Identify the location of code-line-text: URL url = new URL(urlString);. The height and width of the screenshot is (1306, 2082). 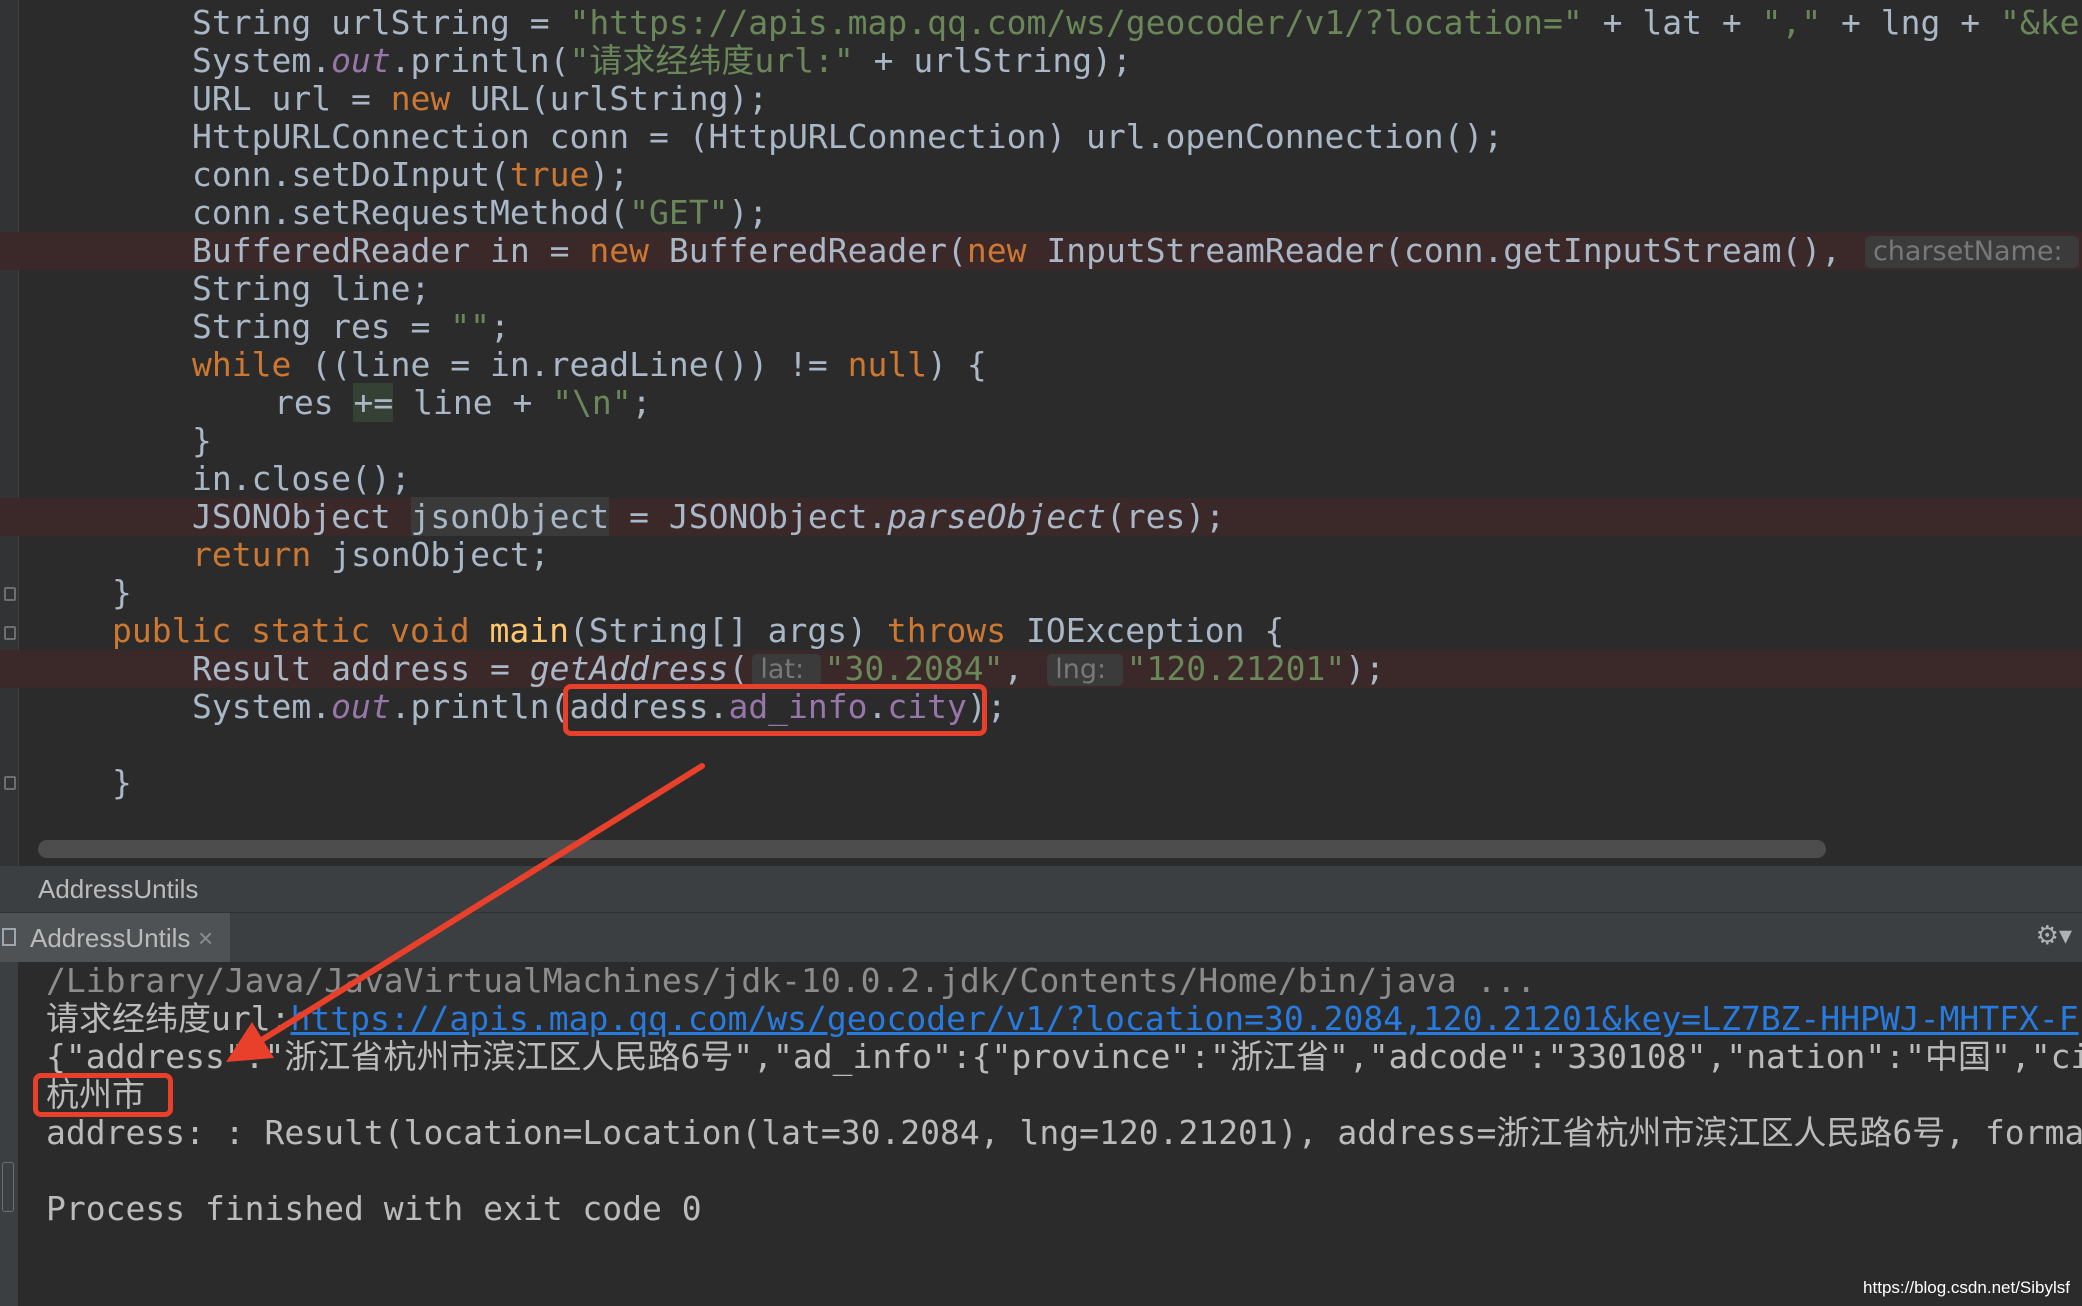
(480, 99).